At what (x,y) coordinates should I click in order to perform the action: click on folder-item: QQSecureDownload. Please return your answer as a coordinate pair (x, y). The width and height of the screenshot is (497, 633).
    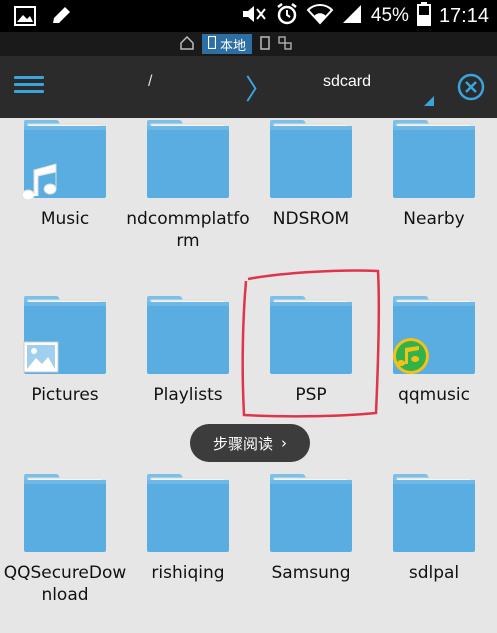
    Looking at the image, I should click on (65, 539).